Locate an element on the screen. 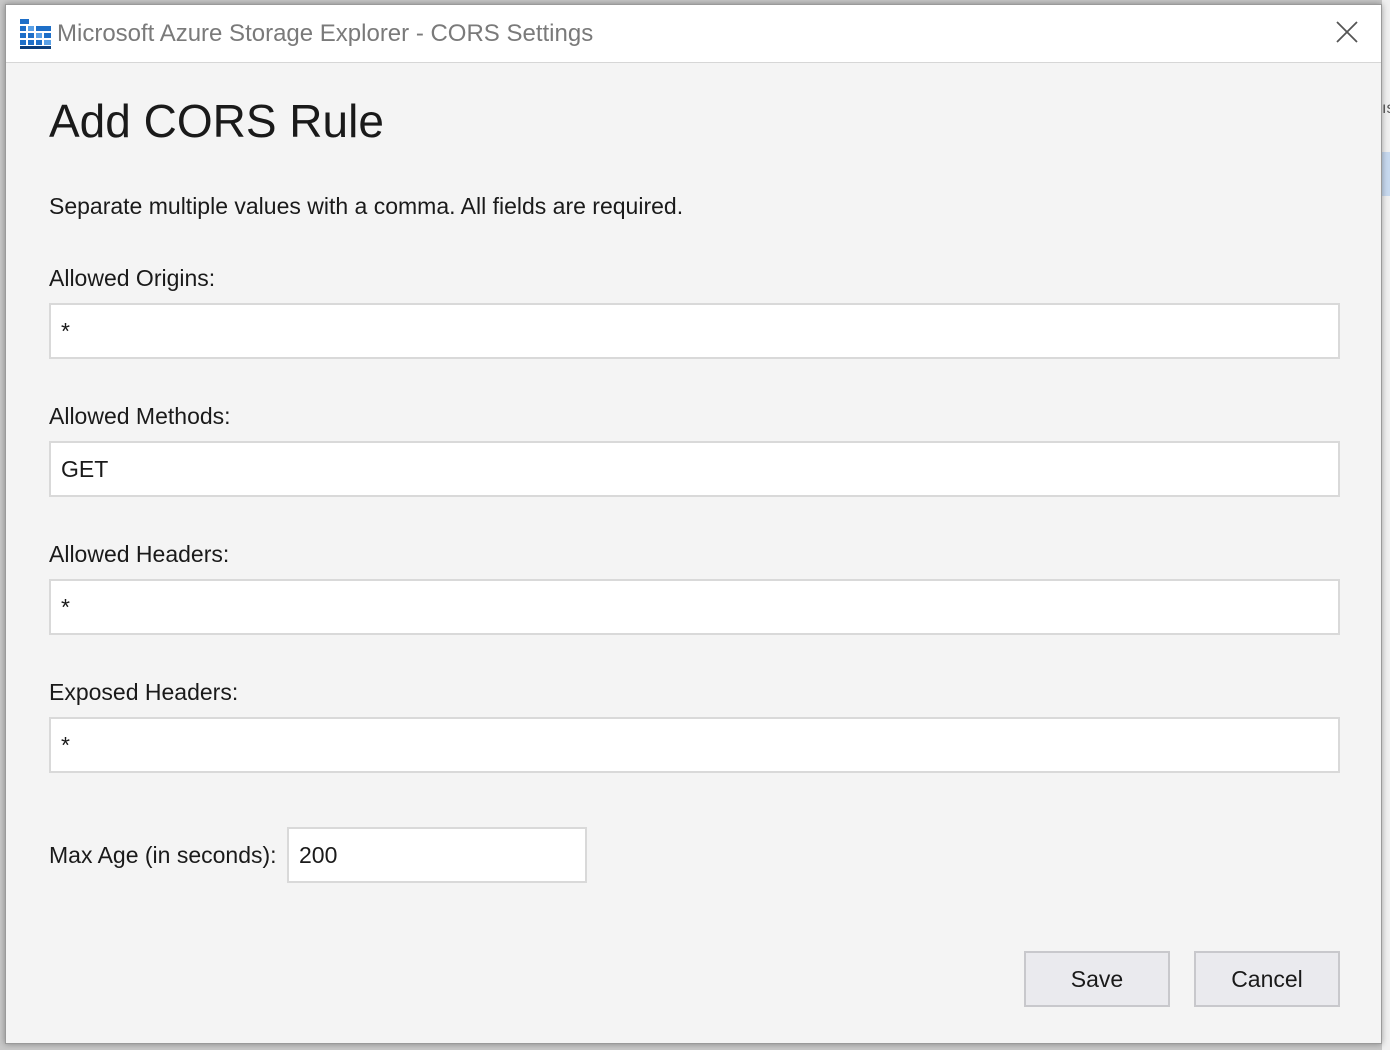  close-button is located at coordinates (1347, 34).